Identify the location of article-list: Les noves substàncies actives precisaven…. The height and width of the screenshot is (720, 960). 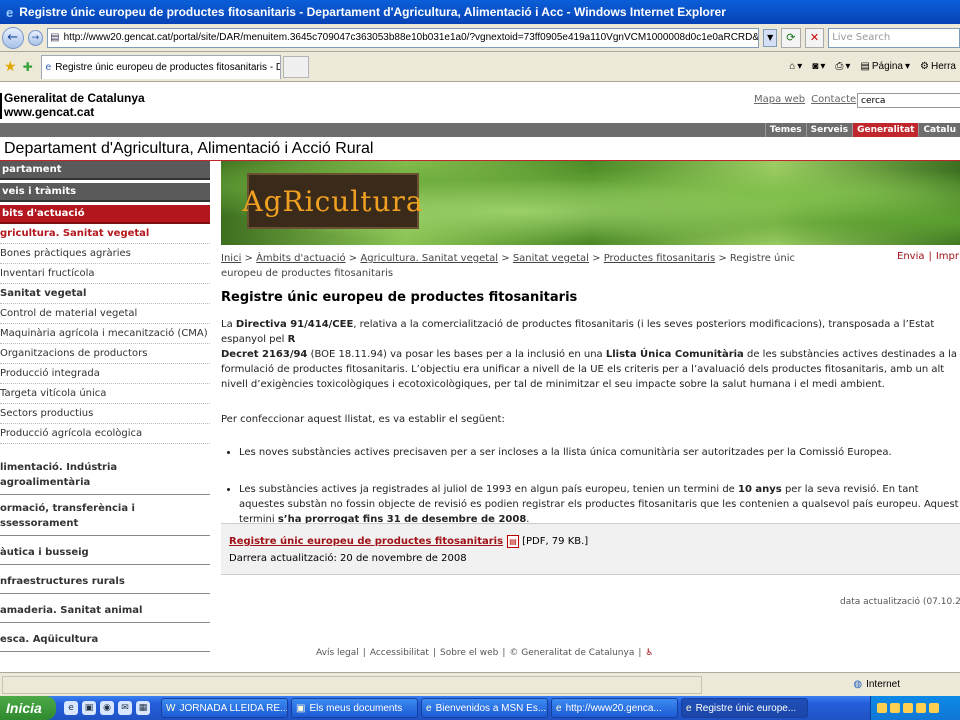
(599, 486).